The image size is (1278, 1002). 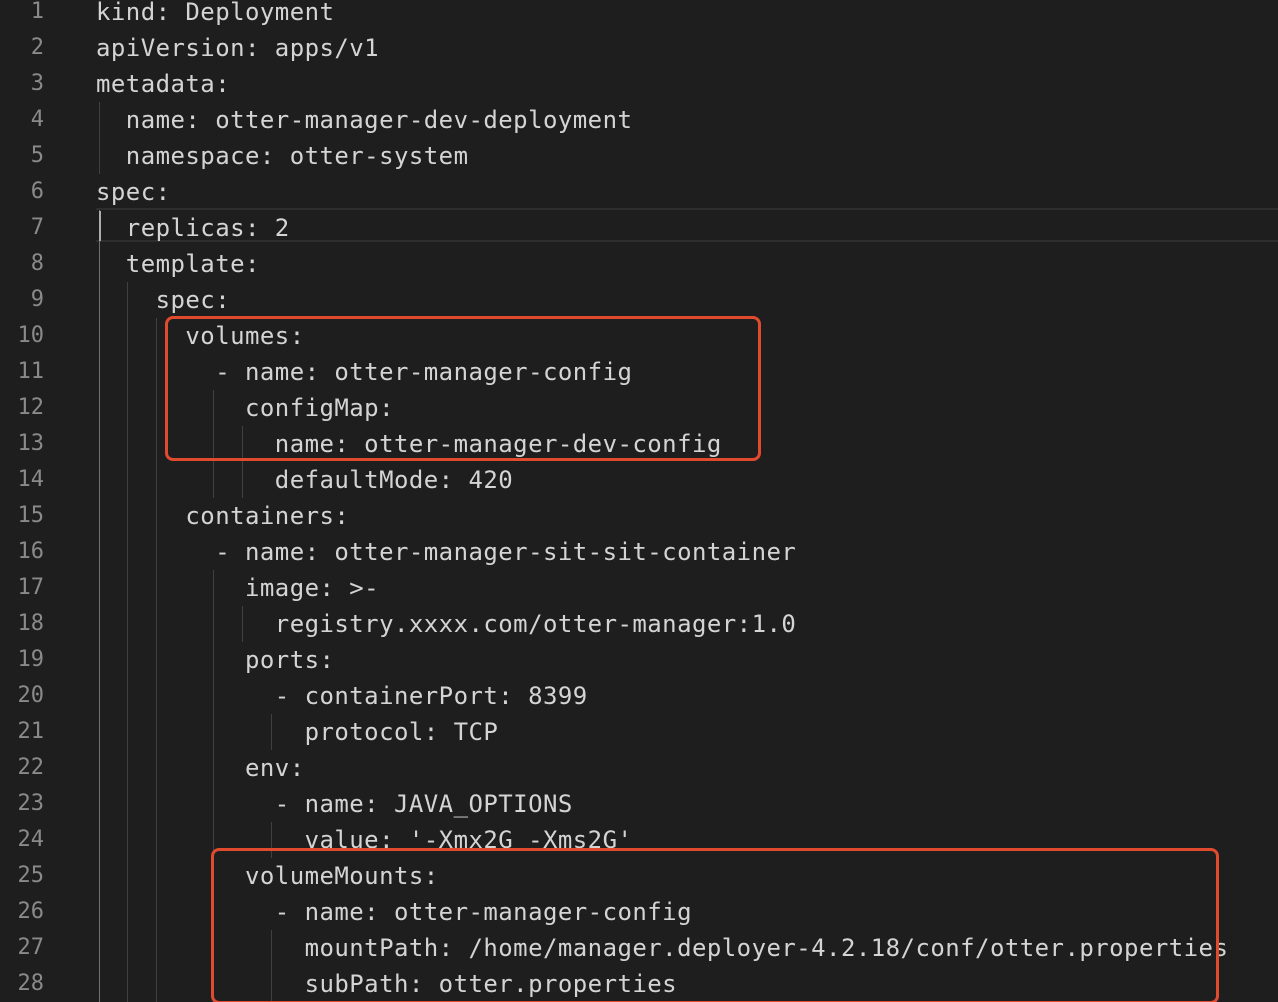 What do you see at coordinates (639, 588) in the screenshot?
I see `code-line: 17 image: >-` at bounding box center [639, 588].